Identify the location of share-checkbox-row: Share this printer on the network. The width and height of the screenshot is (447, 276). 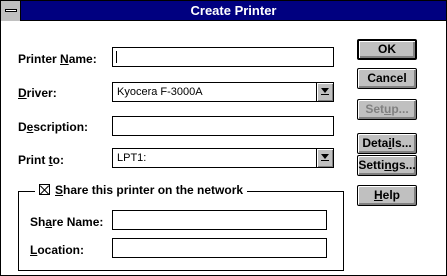
(141, 190).